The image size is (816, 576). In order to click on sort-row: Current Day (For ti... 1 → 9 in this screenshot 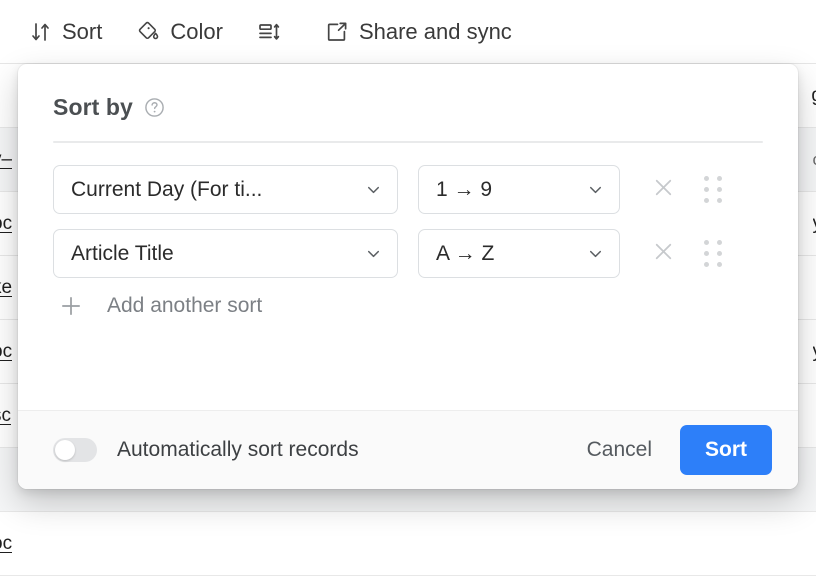, I will do `click(408, 189)`.